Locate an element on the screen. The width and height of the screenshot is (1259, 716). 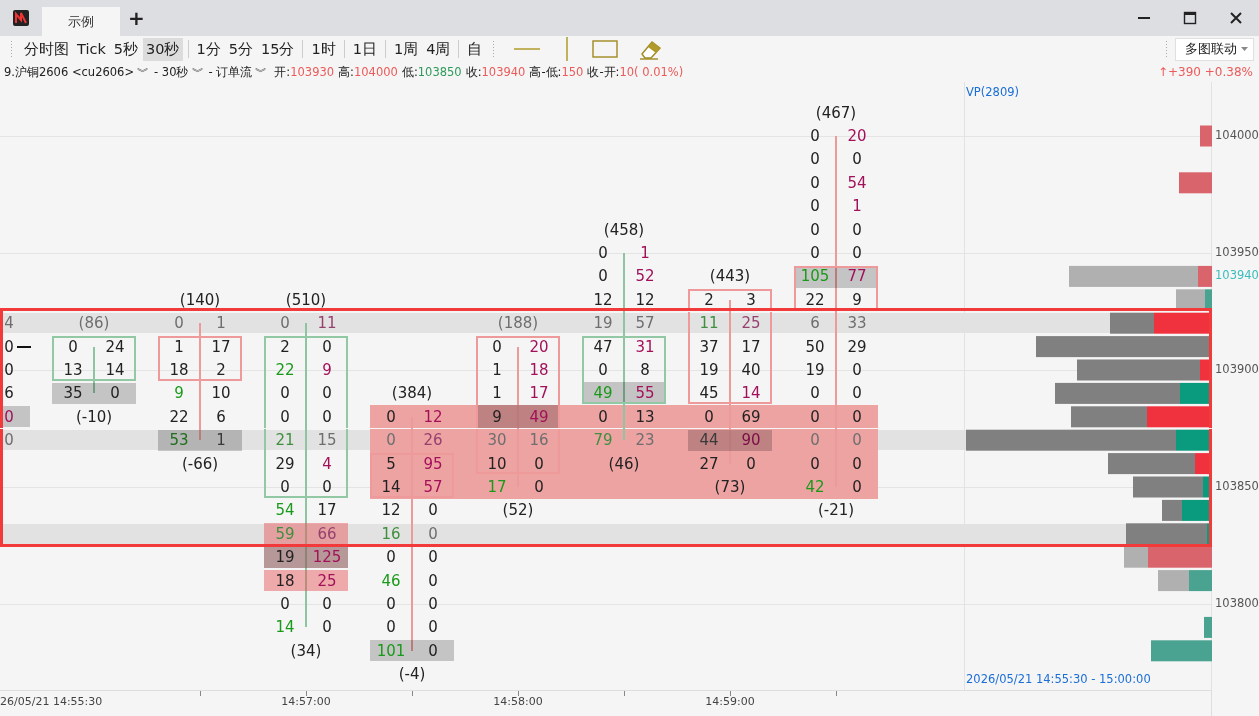
ask-volume: 25 is located at coordinates (327, 580).